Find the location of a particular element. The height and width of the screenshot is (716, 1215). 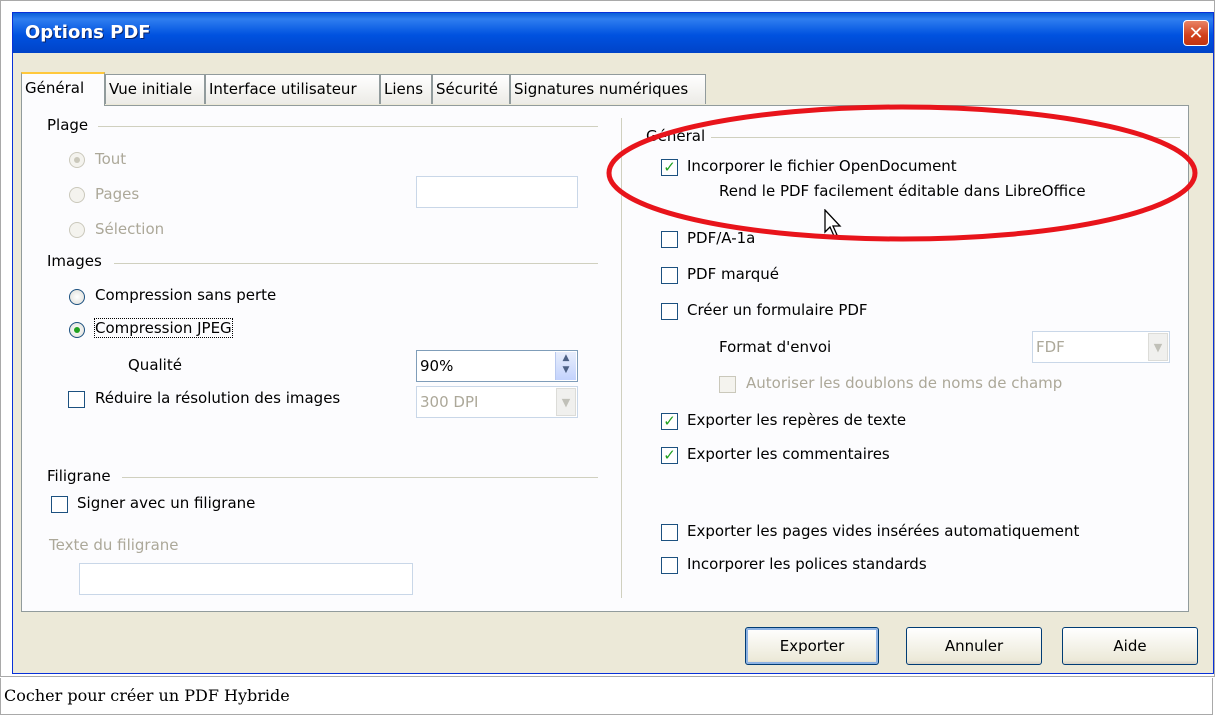

reduce-resolution-checkbox is located at coordinates (76, 399).